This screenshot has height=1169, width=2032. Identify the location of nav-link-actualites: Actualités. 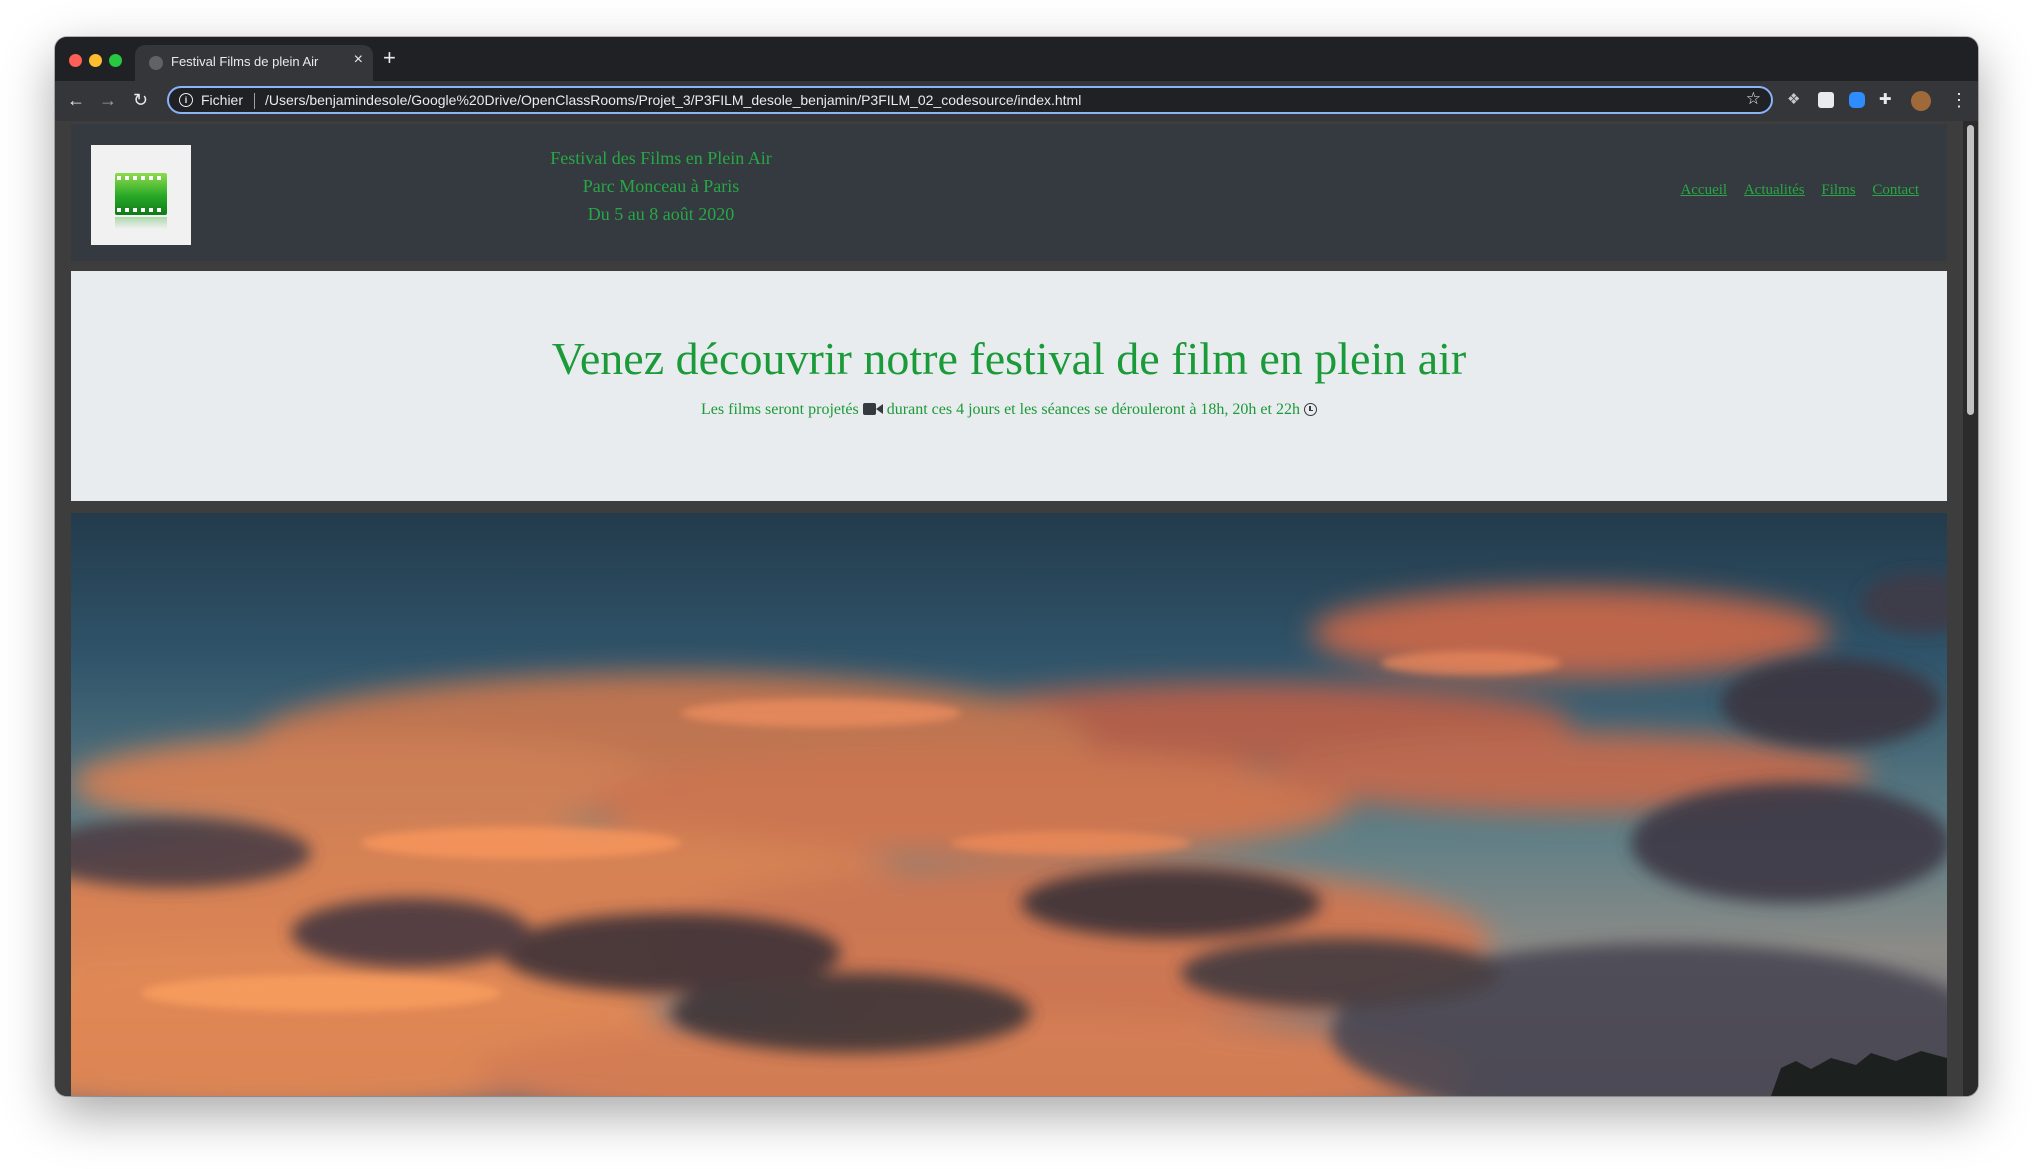
(1774, 190).